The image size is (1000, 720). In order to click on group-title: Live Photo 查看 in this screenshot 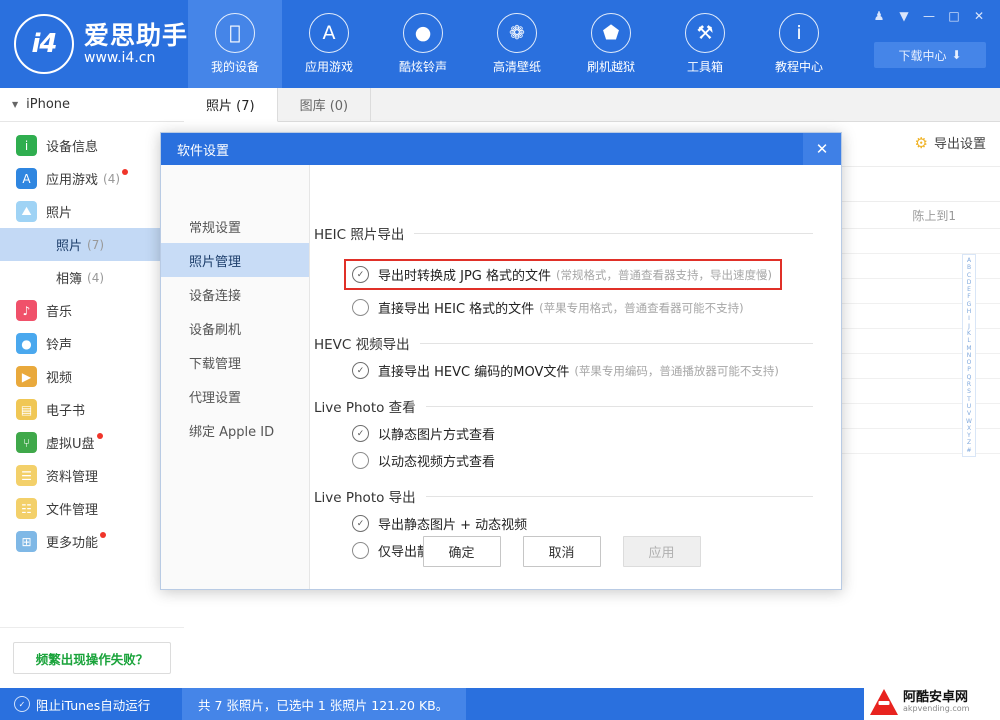, I will do `click(365, 408)`.